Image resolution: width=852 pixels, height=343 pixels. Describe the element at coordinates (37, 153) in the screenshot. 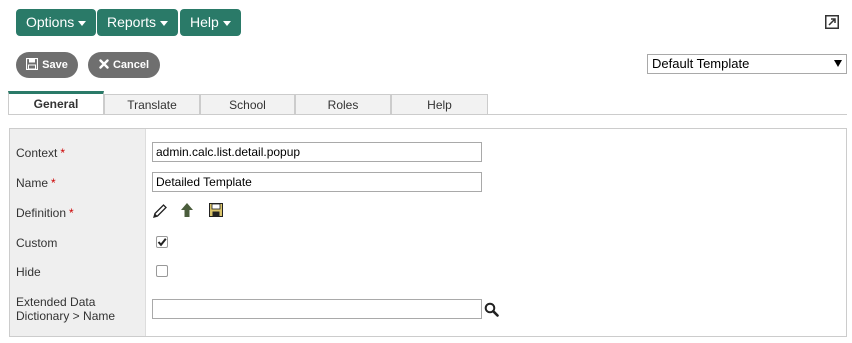

I see `context-label-text: Context` at that location.